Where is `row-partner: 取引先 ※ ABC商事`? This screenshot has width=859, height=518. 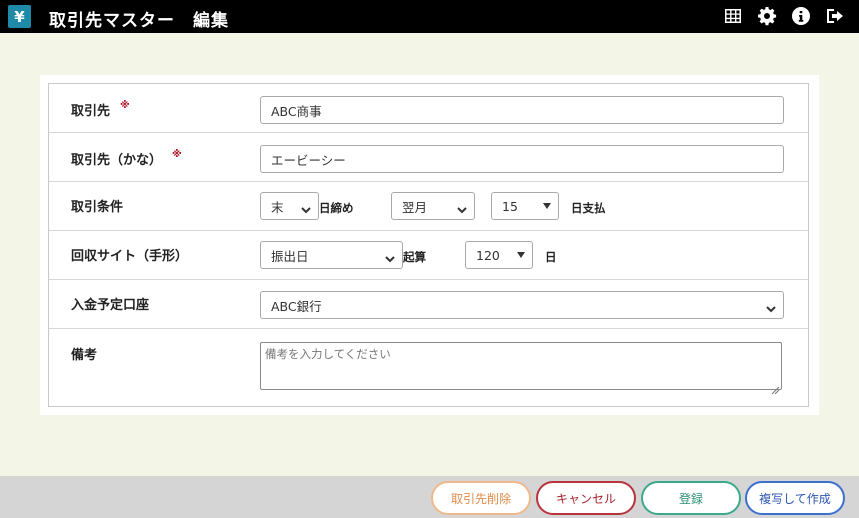
row-partner: 取引先 ※ ABC商事 is located at coordinates (428, 108).